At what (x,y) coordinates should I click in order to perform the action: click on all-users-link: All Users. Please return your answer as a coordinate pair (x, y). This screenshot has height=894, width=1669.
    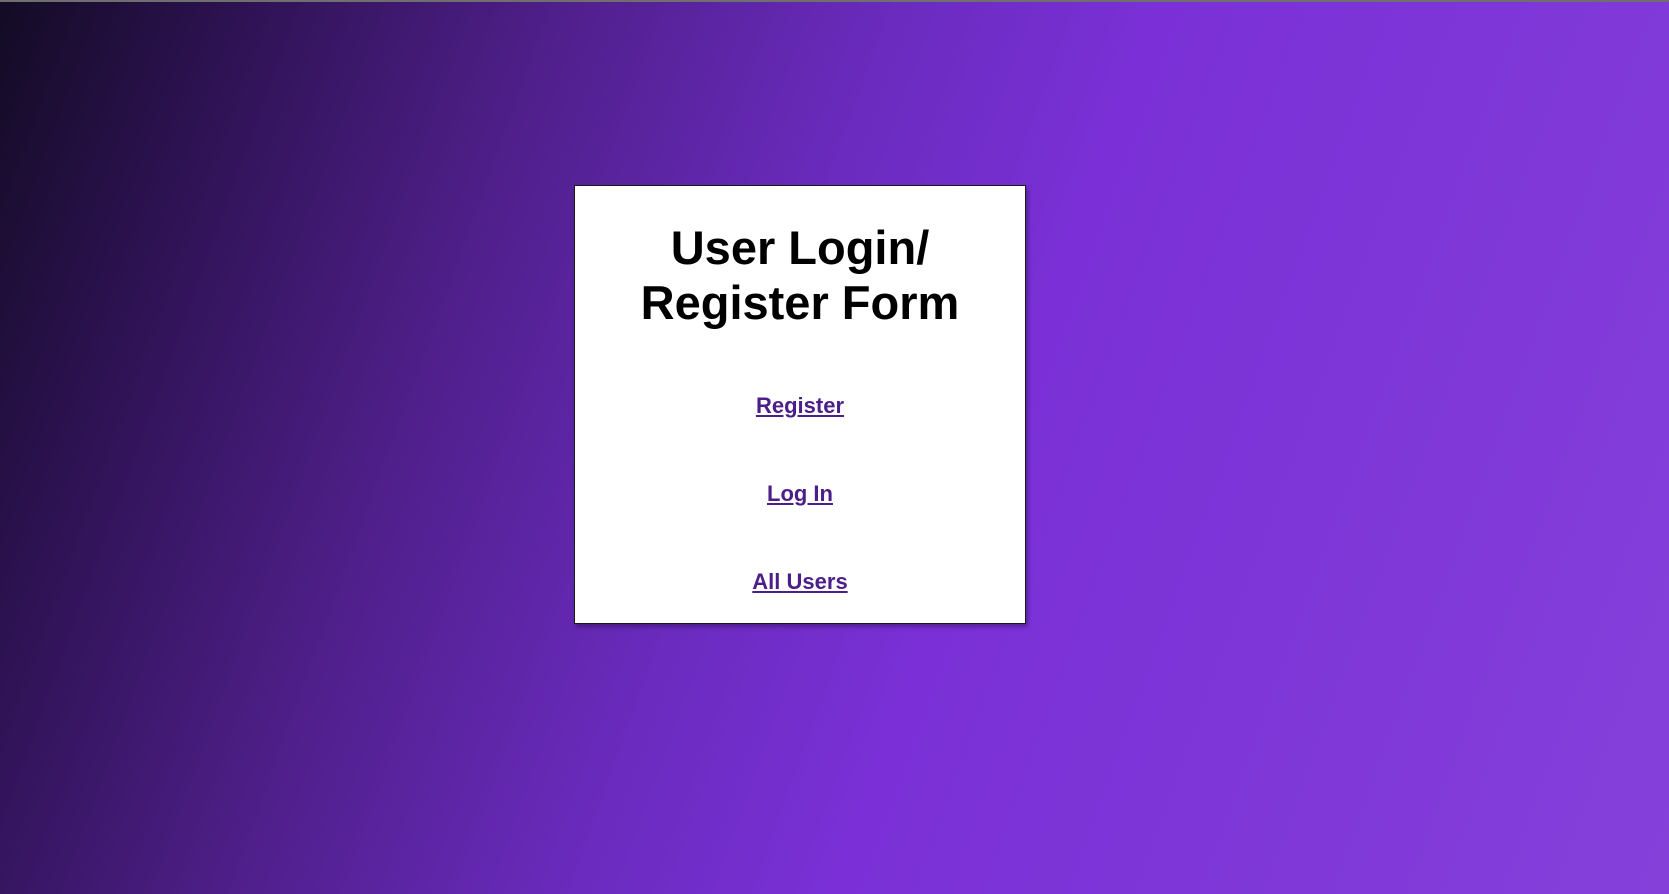
    Looking at the image, I should click on (799, 581).